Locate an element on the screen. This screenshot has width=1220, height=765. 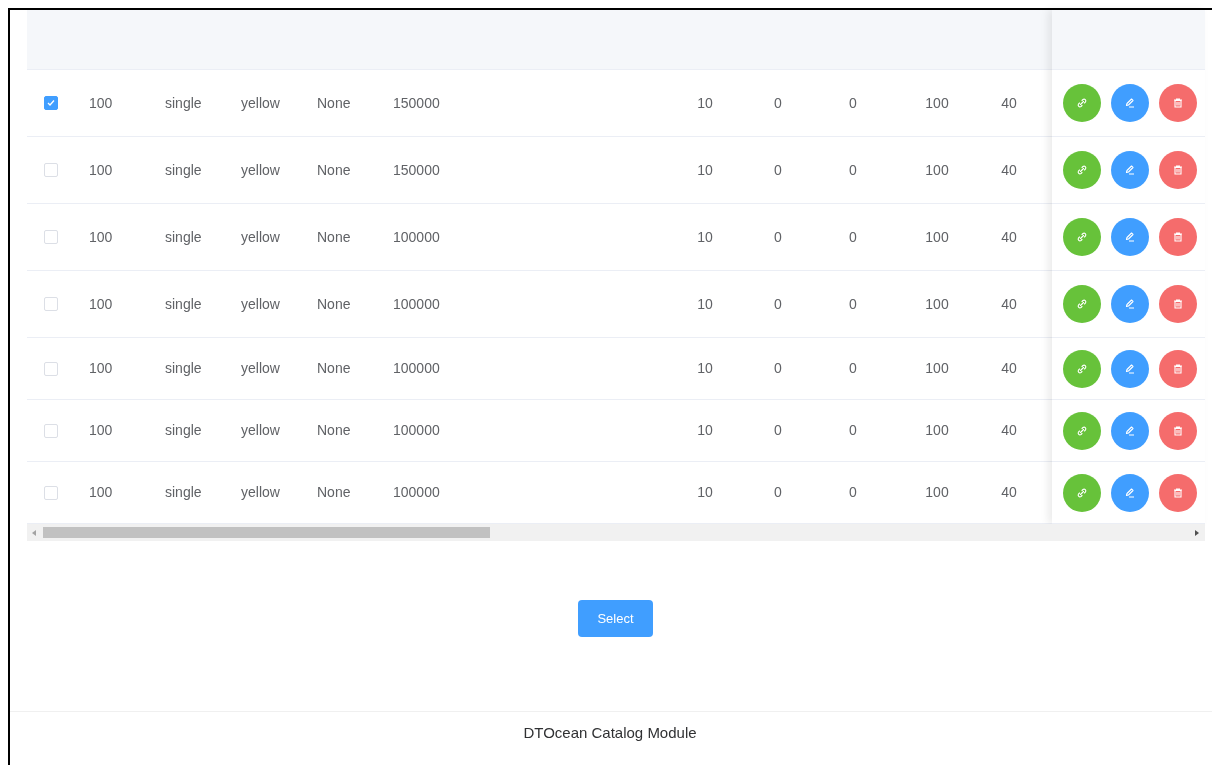
scroll-right-icon is located at coordinates (1197, 532).